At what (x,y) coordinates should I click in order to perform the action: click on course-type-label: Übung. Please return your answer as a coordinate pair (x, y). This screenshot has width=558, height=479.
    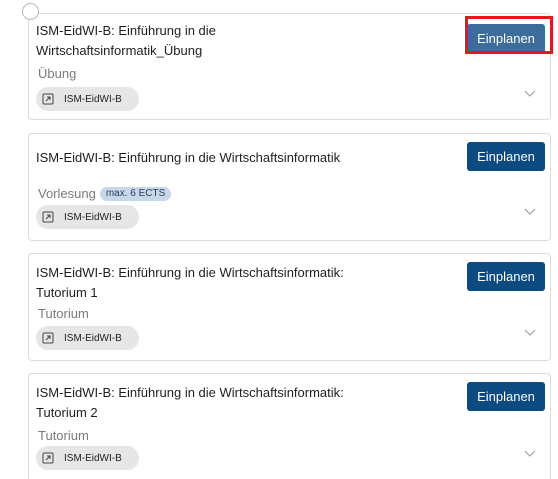
    Looking at the image, I should click on (57, 73).